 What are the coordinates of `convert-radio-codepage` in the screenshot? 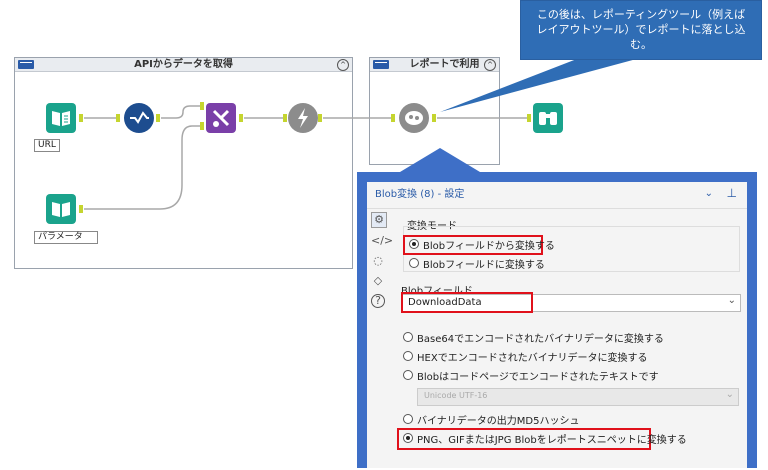 It's located at (408, 375).